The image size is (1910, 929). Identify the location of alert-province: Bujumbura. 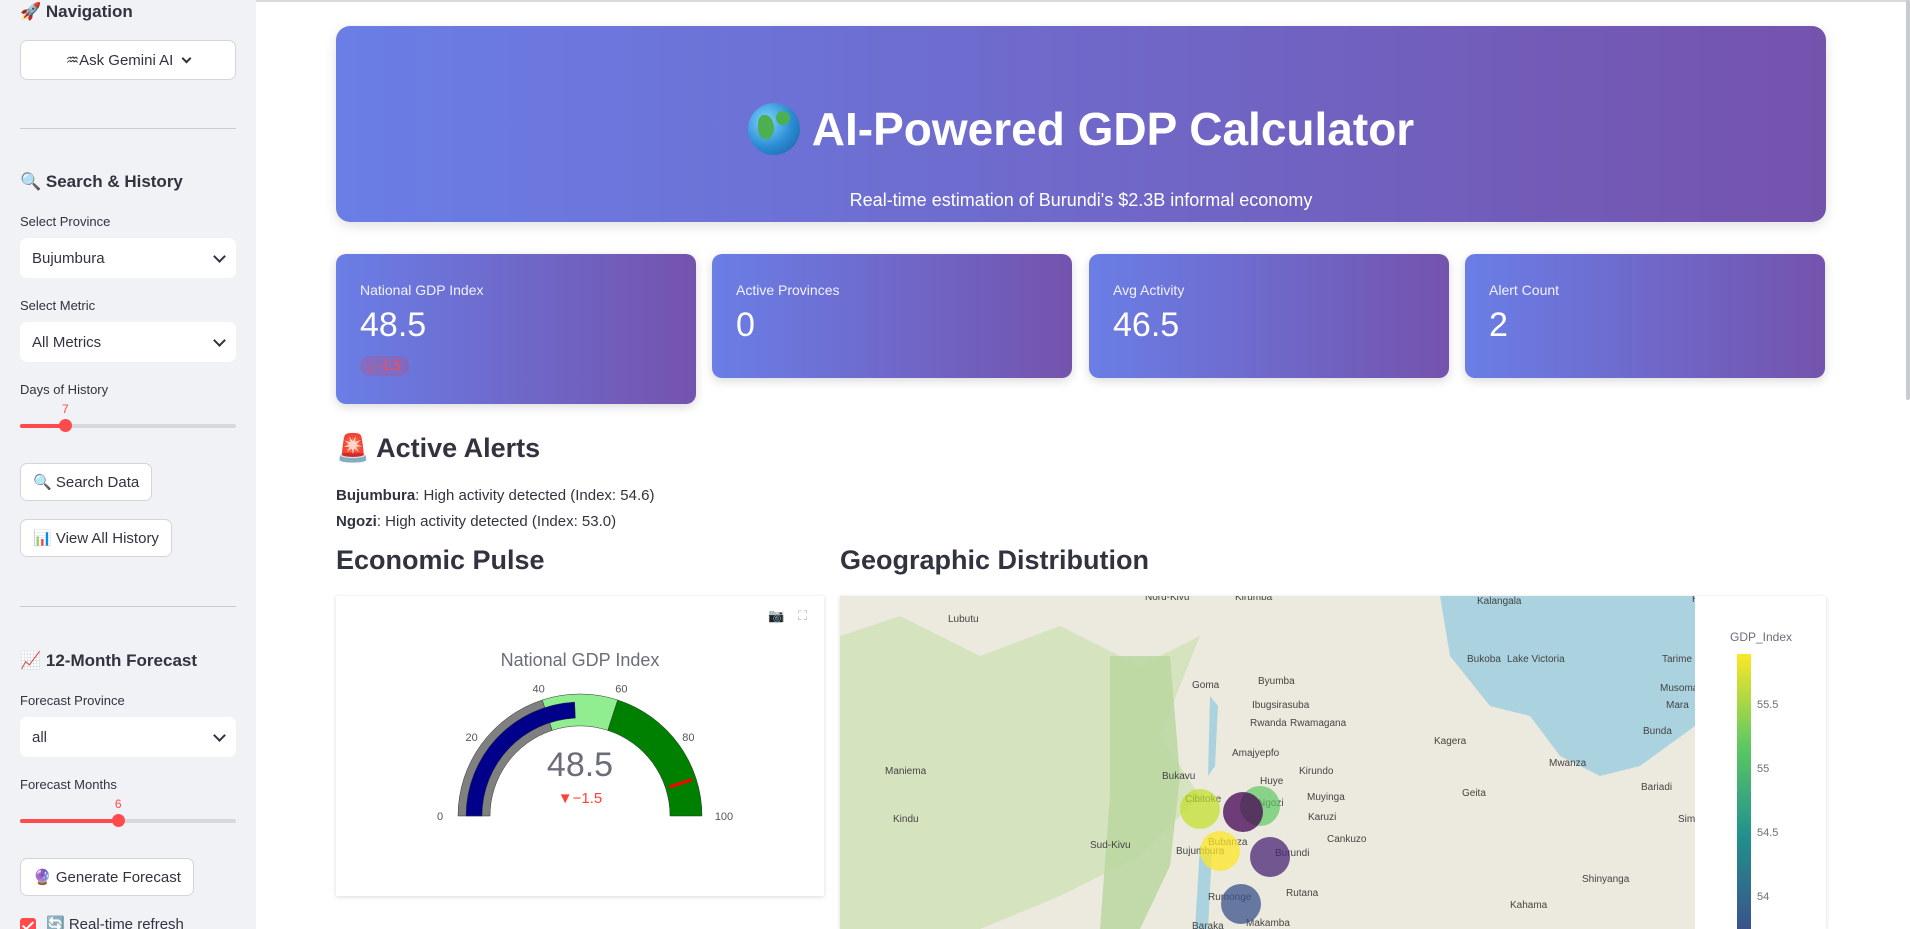
(376, 495).